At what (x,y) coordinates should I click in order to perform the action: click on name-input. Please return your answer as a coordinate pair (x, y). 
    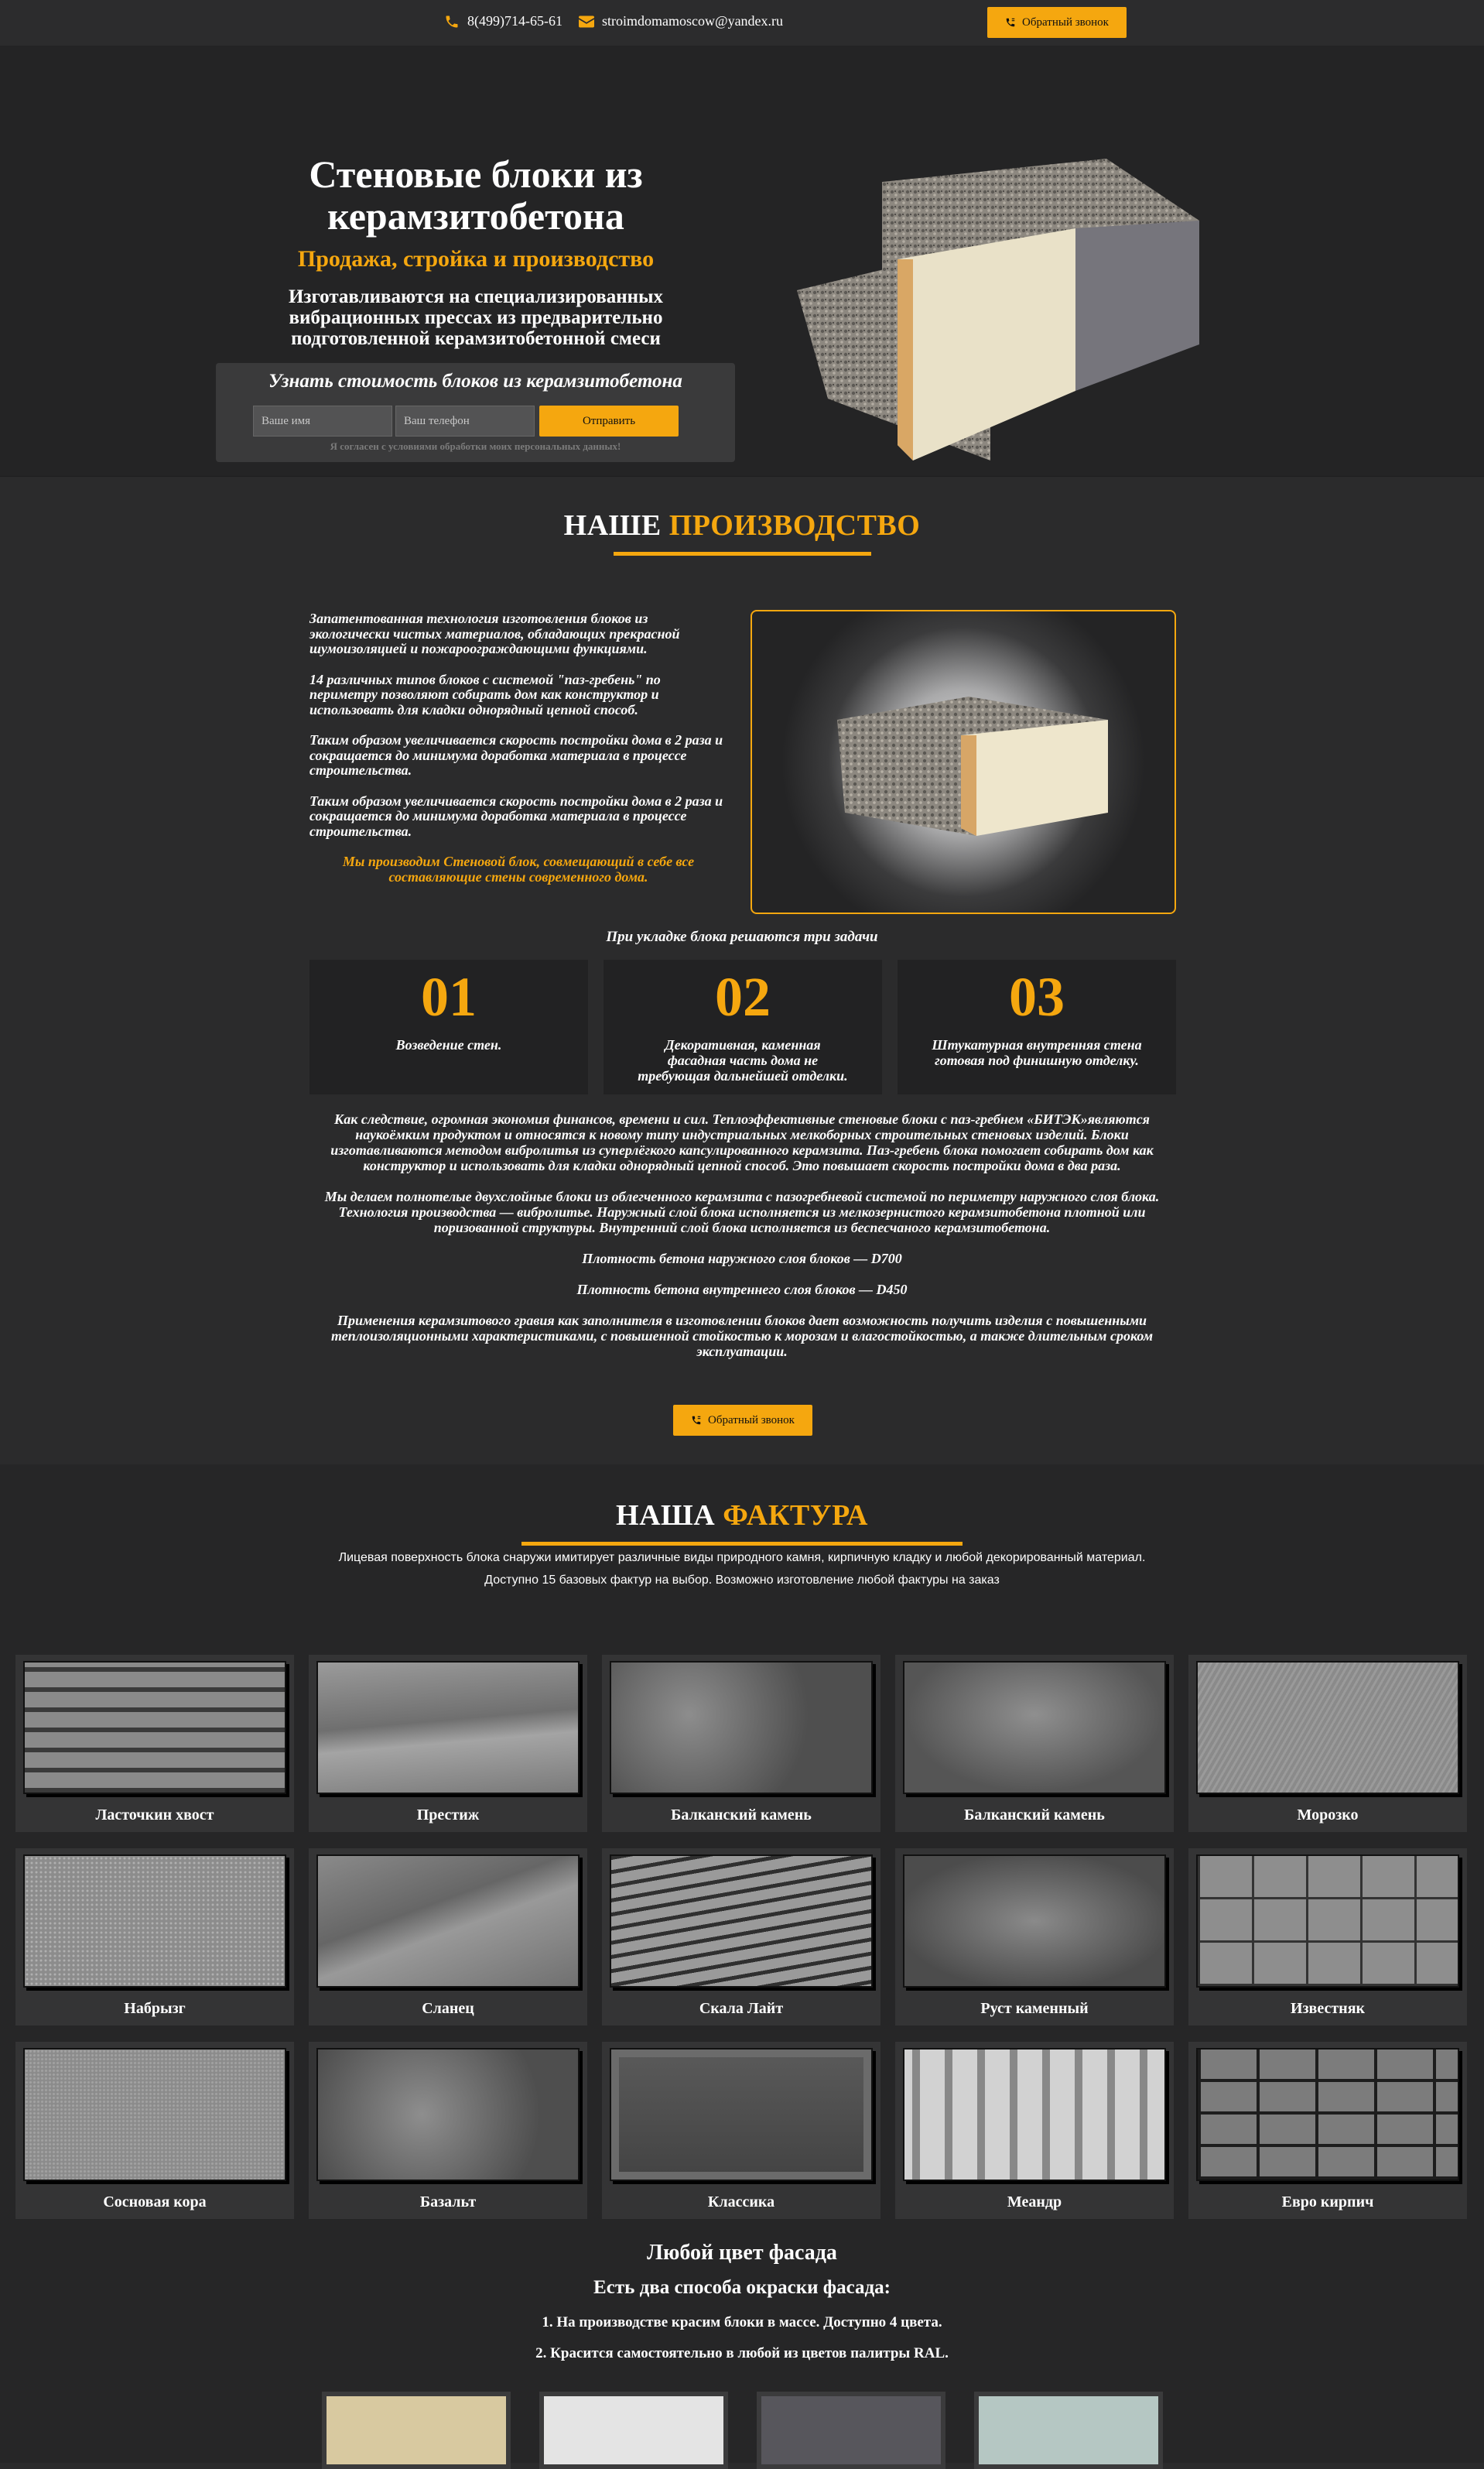
    Looking at the image, I should click on (323, 422).